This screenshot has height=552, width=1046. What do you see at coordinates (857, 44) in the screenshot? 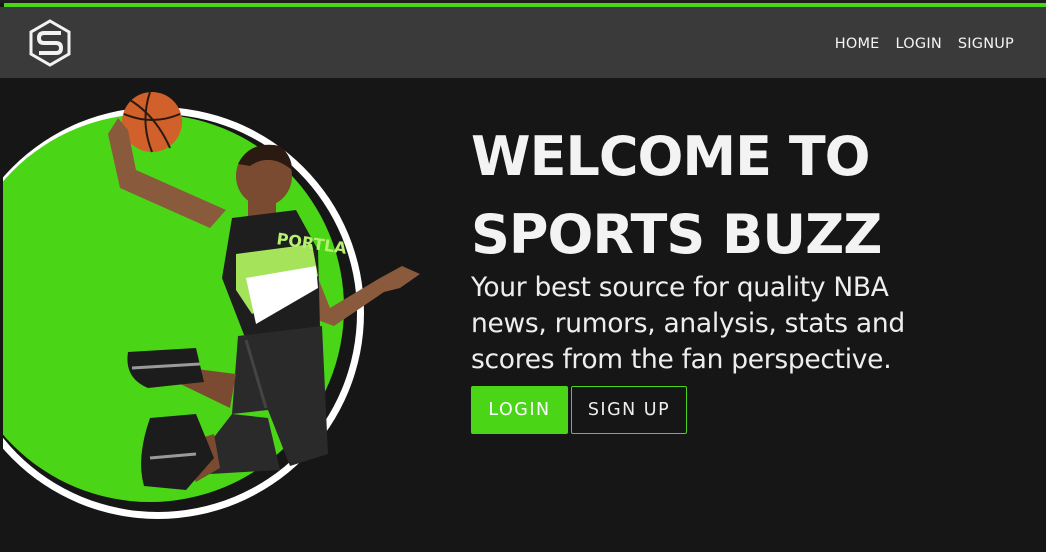
I see `nav-home-link: HOME` at bounding box center [857, 44].